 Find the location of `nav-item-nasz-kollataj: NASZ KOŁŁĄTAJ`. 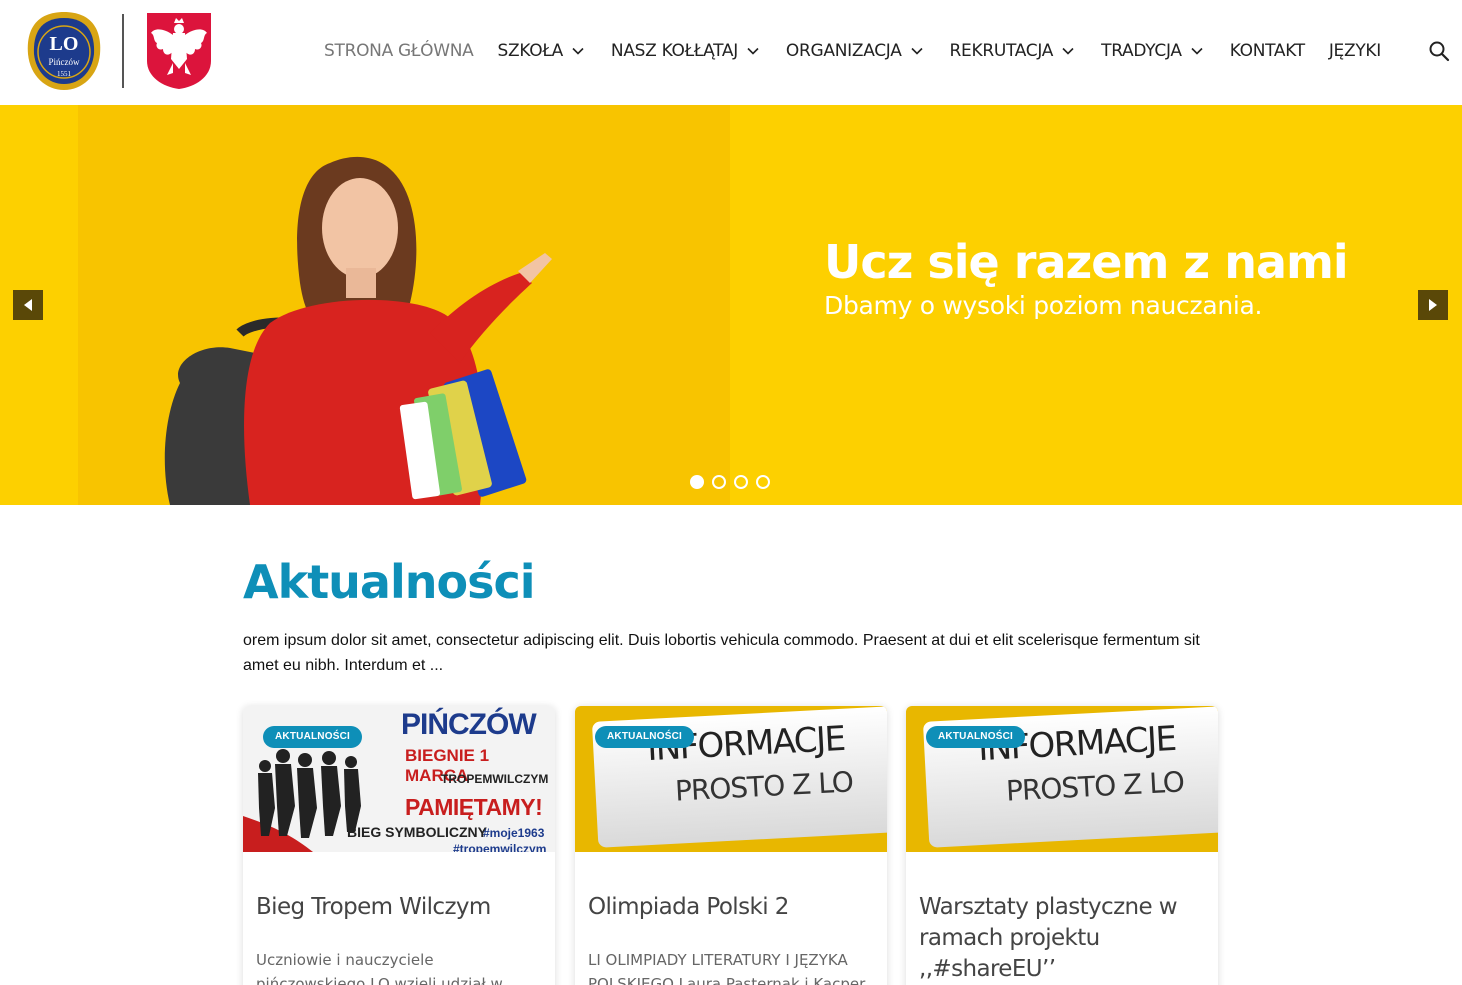

nav-item-nasz-kollataj: NASZ KOŁŁĄTAJ is located at coordinates (685, 51).